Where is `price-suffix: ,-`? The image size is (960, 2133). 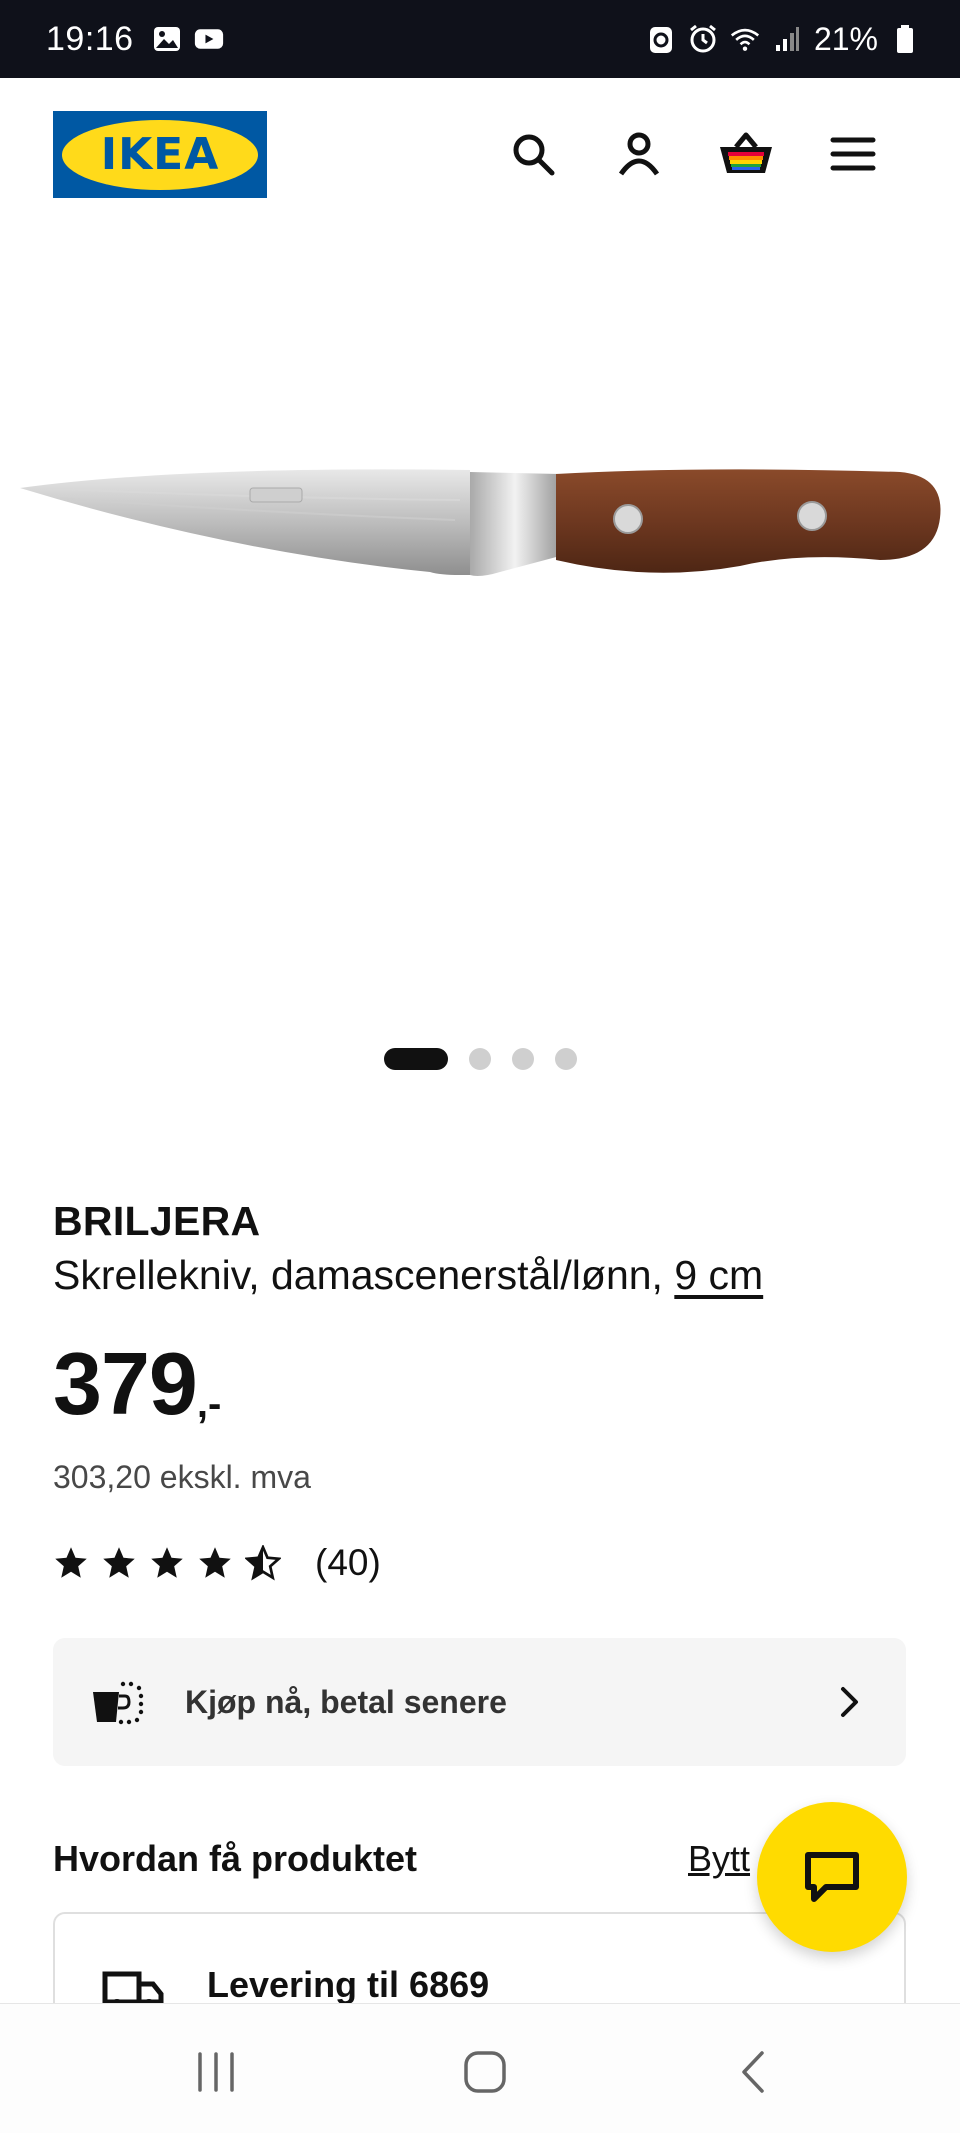
price-suffix: ,- is located at coordinates (209, 1404).